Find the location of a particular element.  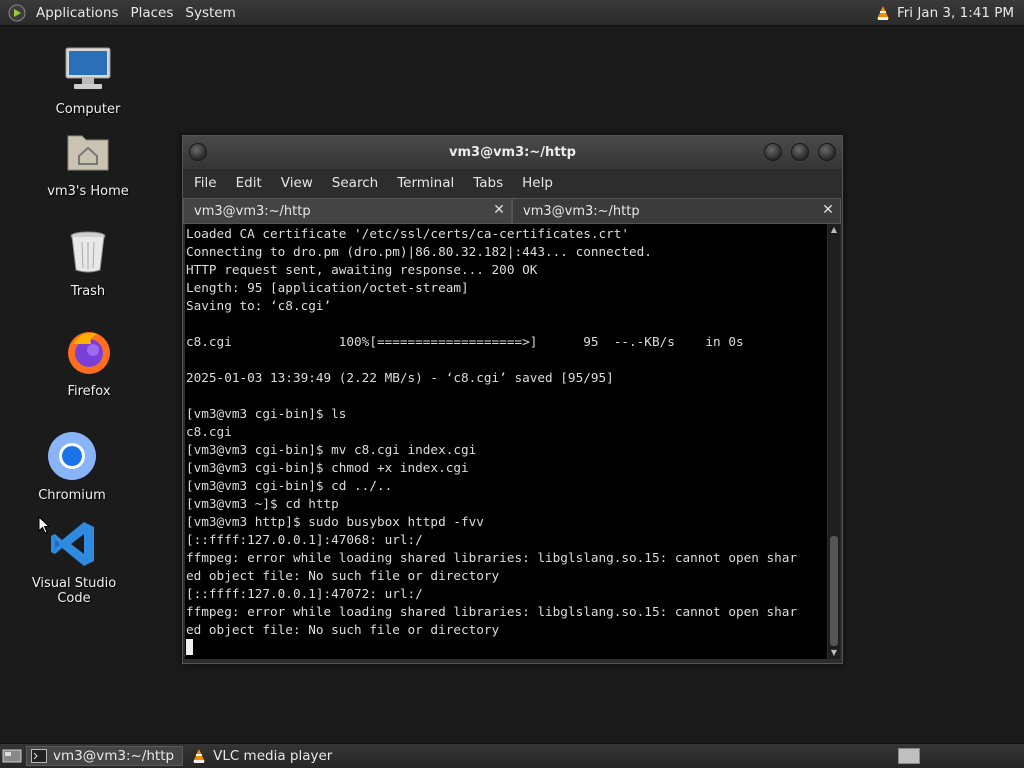

scroll-up-icon: ▲ is located at coordinates (834, 230).